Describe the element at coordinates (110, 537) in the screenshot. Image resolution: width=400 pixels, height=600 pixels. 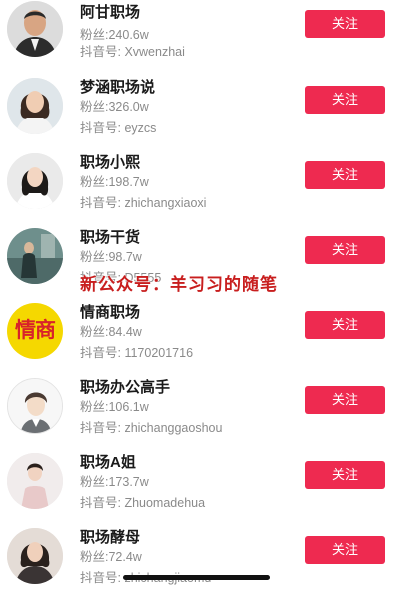
I see `account-name: 职场酵母` at that location.